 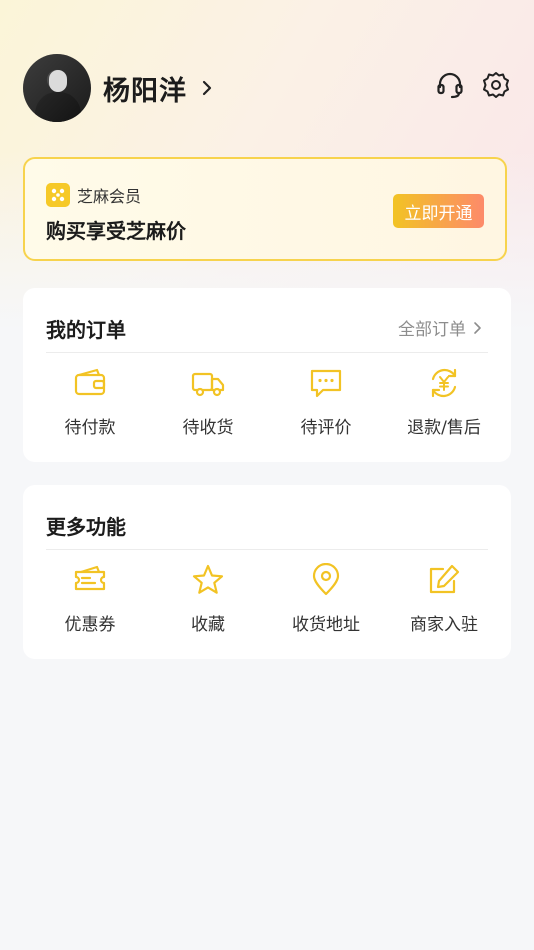 What do you see at coordinates (90, 578) in the screenshot?
I see `coupon-icon` at bounding box center [90, 578].